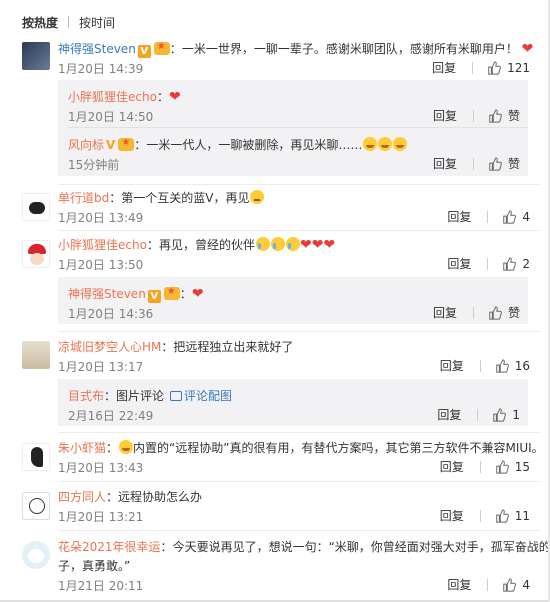 The height and width of the screenshot is (602, 550). I want to click on reply-time: 1月20日 14:50, so click(111, 117).